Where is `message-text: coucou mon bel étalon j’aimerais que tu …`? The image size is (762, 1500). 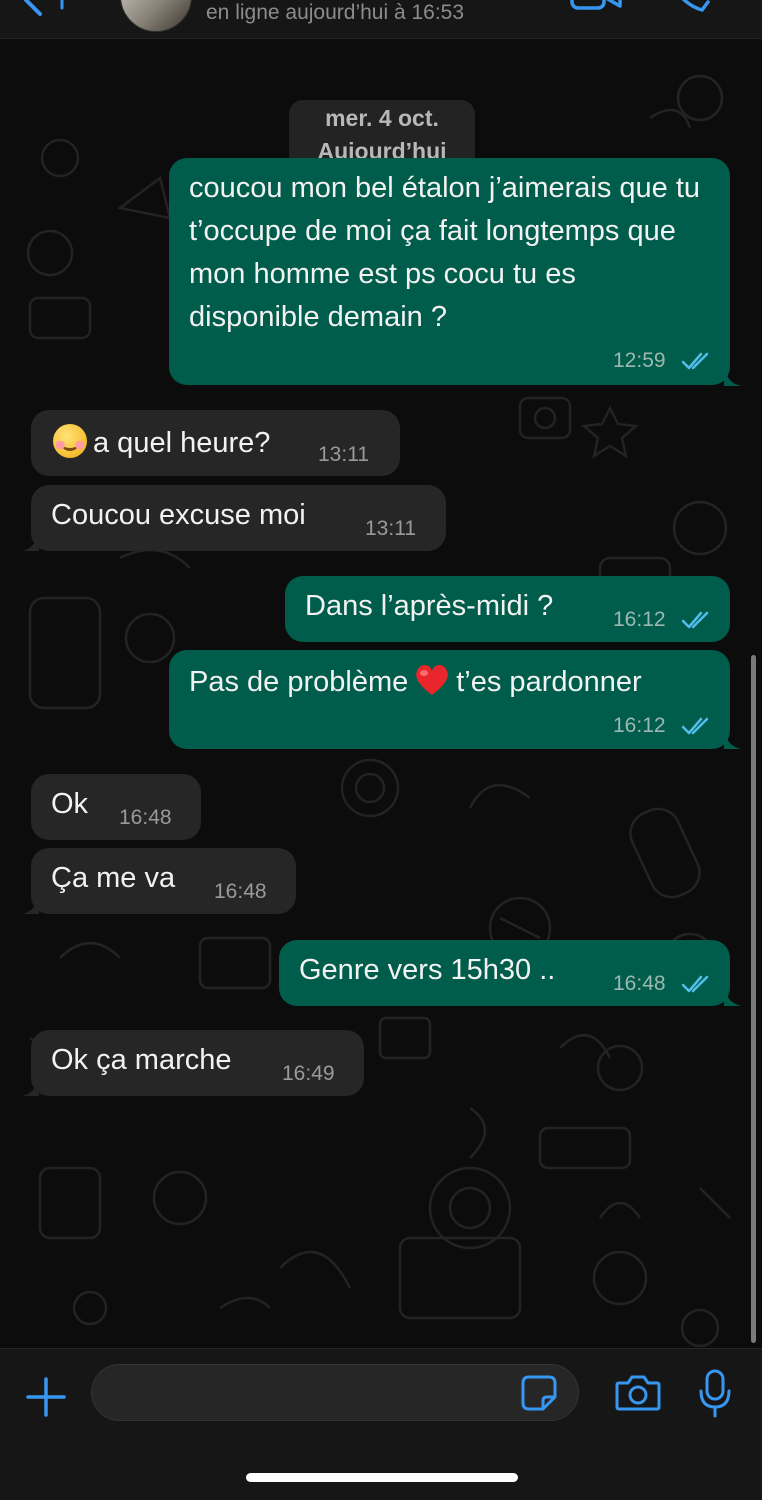 message-text: coucou mon bel étalon j’aimerais que tu … is located at coordinates (445, 252).